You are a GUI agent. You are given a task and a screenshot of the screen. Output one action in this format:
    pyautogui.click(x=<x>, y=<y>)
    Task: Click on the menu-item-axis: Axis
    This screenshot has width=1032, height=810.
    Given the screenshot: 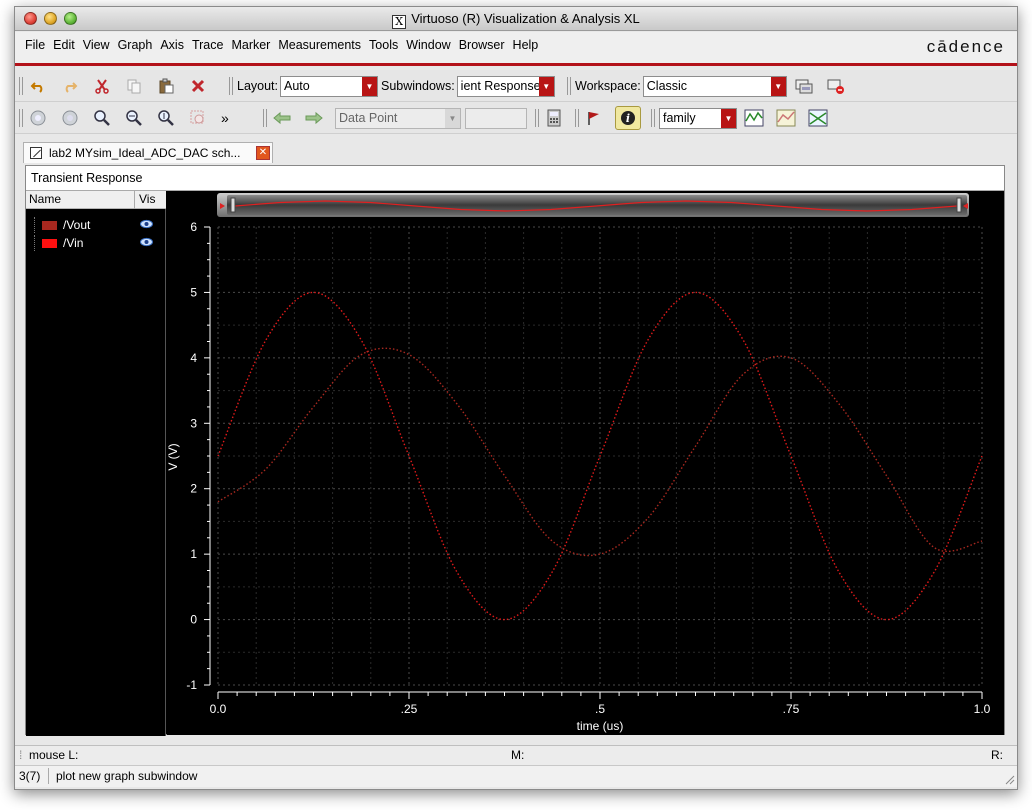 What is the action you would take?
    pyautogui.click(x=172, y=45)
    